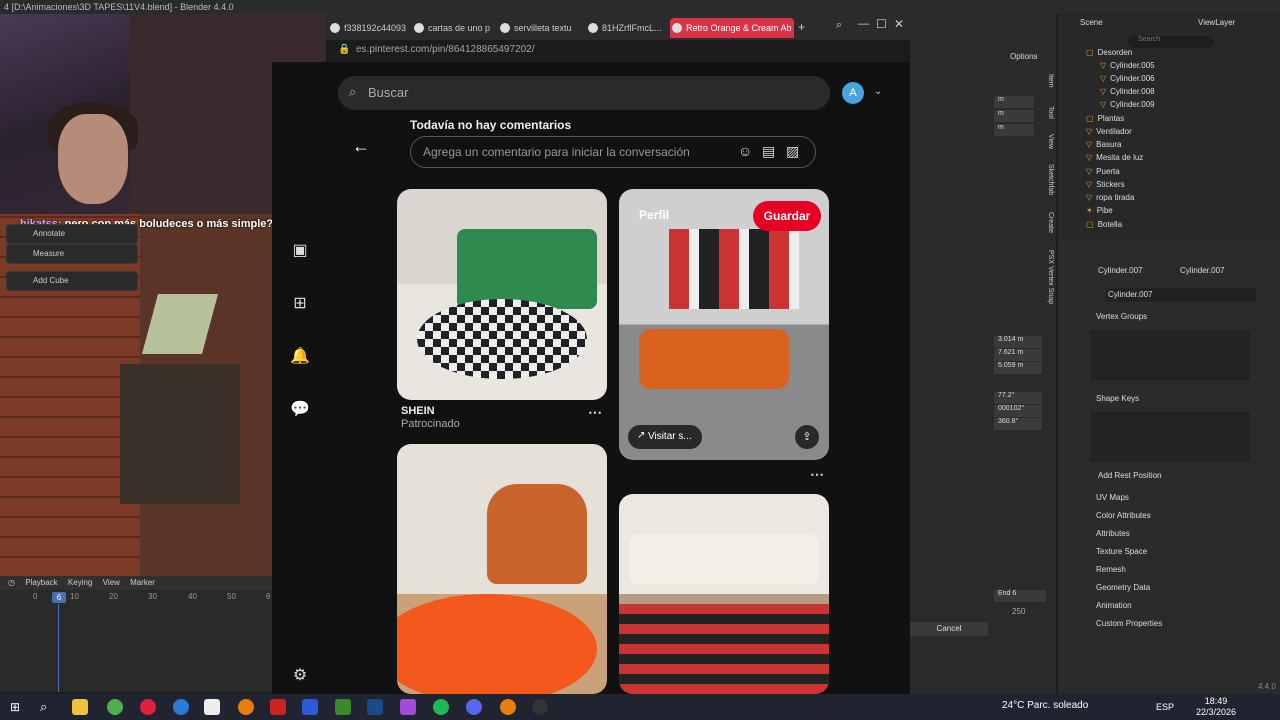 The image size is (1280, 720). I want to click on outliner-row: ▢ Plantas, so click(1105, 120).